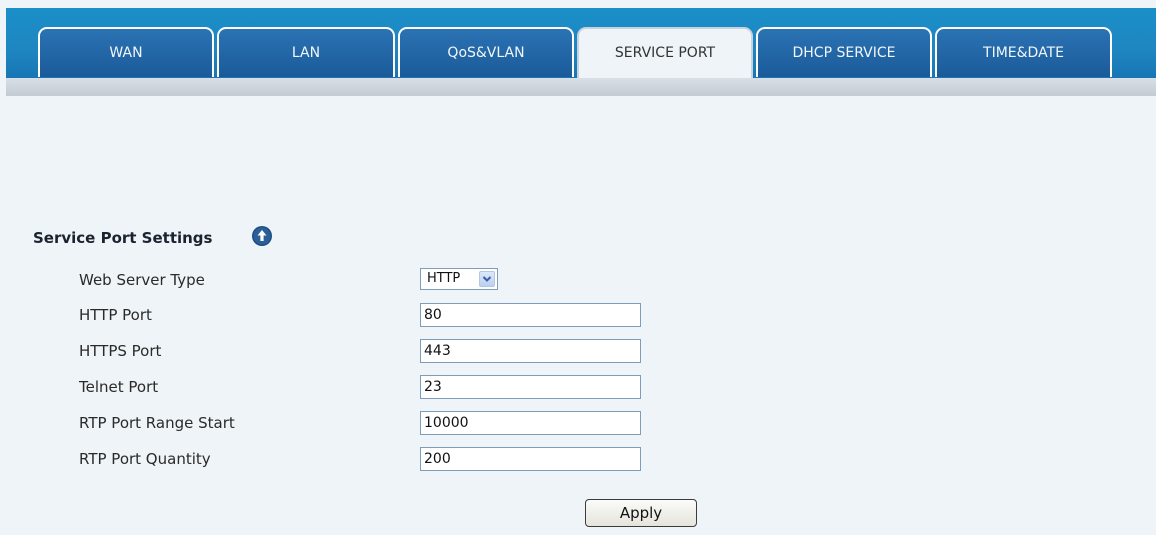  What do you see at coordinates (142, 280) in the screenshot?
I see `web-server-type-label: Web Server Type` at bounding box center [142, 280].